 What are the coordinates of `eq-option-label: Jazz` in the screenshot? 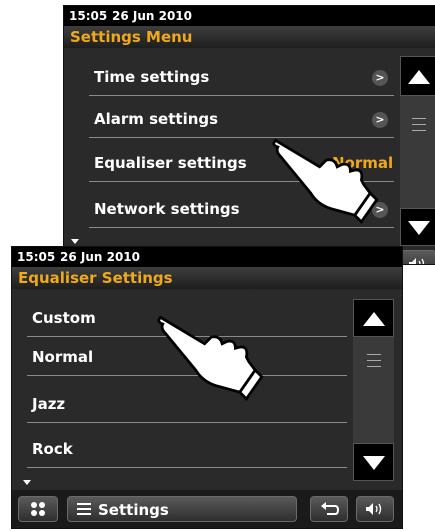 It's located at (49, 404).